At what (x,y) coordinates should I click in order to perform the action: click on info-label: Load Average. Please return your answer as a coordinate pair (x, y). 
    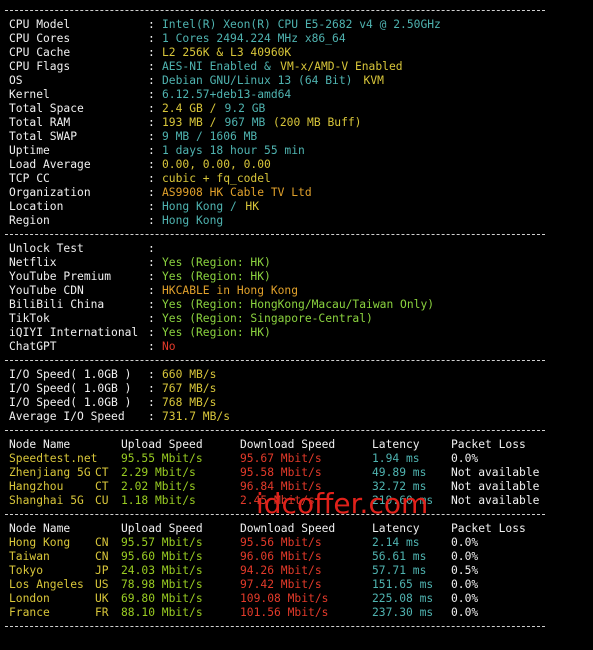
    Looking at the image, I should click on (50, 164).